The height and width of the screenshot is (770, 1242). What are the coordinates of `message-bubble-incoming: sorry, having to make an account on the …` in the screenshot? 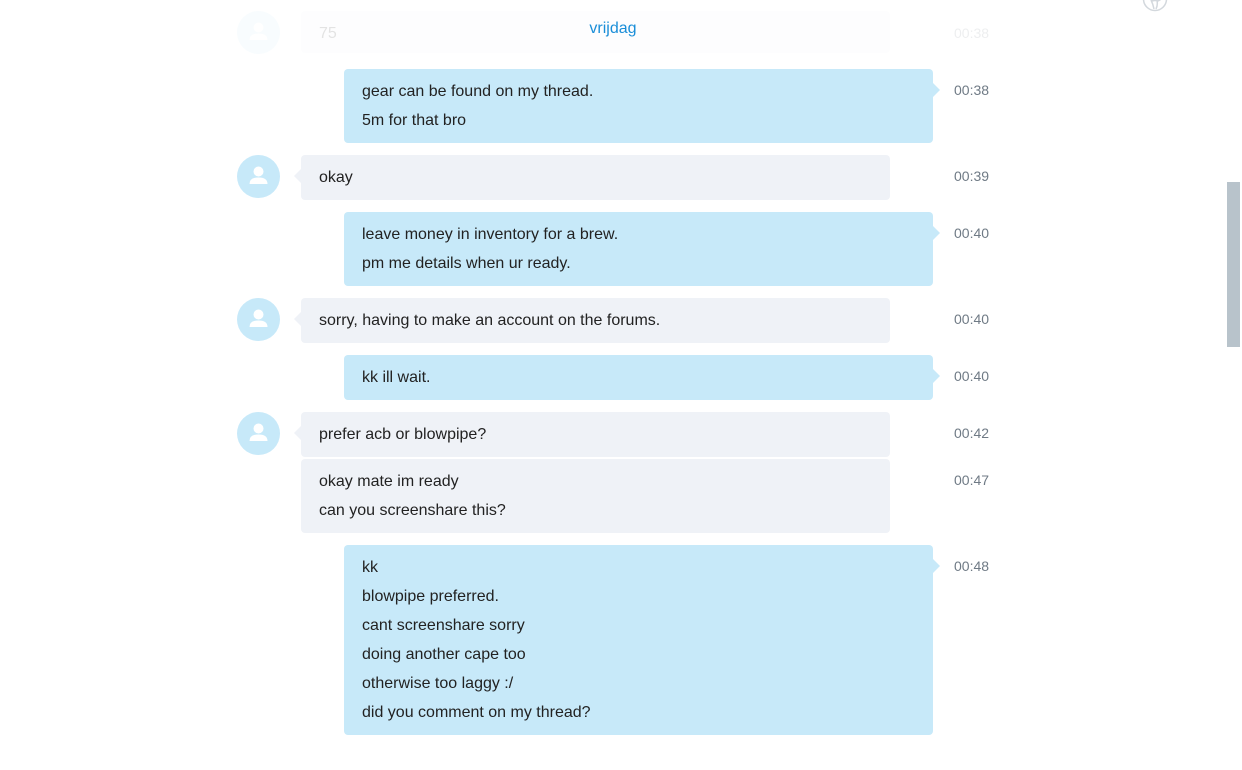 It's located at (592, 320).